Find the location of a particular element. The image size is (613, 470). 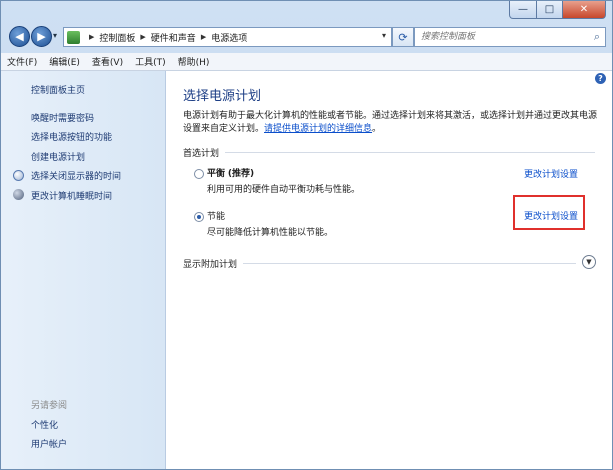

power-saver-radio is located at coordinates (199, 217).